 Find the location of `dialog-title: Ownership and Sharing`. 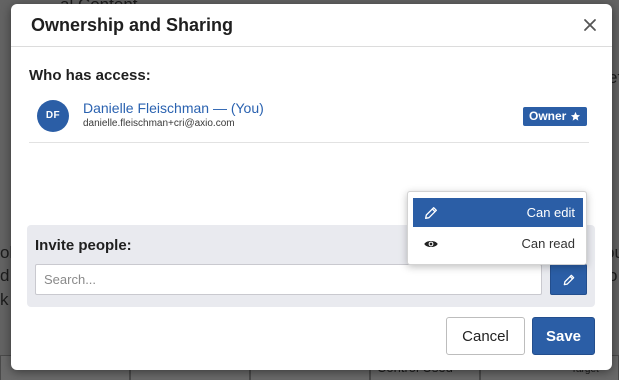

dialog-title: Ownership and Sharing is located at coordinates (132, 25).